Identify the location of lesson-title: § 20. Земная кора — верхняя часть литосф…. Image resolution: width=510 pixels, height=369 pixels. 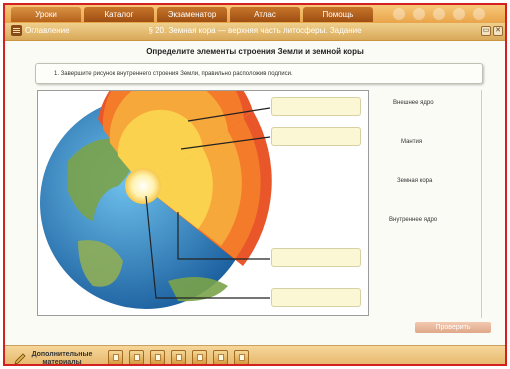
(255, 30).